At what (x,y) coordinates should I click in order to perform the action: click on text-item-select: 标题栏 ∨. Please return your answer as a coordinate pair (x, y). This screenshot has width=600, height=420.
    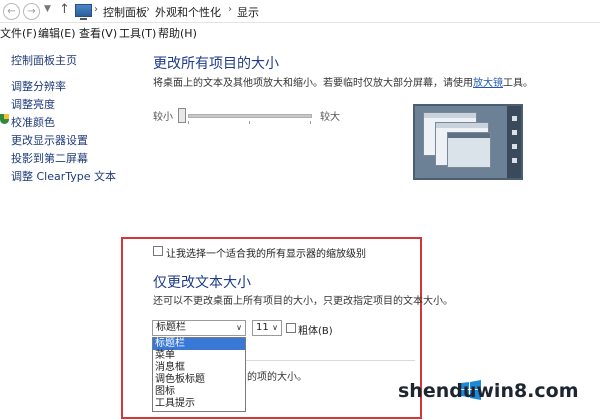
    Looking at the image, I should click on (199, 328).